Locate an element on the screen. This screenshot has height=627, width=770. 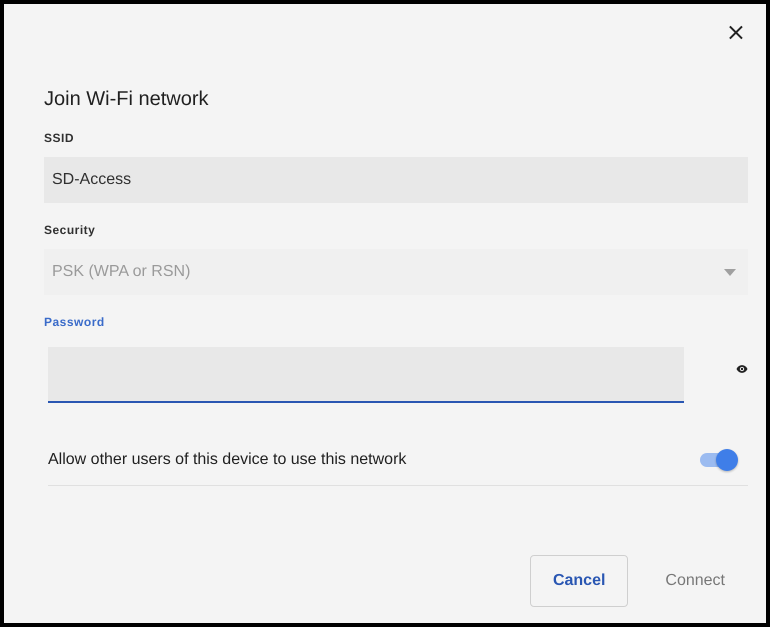
share-network-label: Allow other users of this device to use this network is located at coordinates (227, 460).